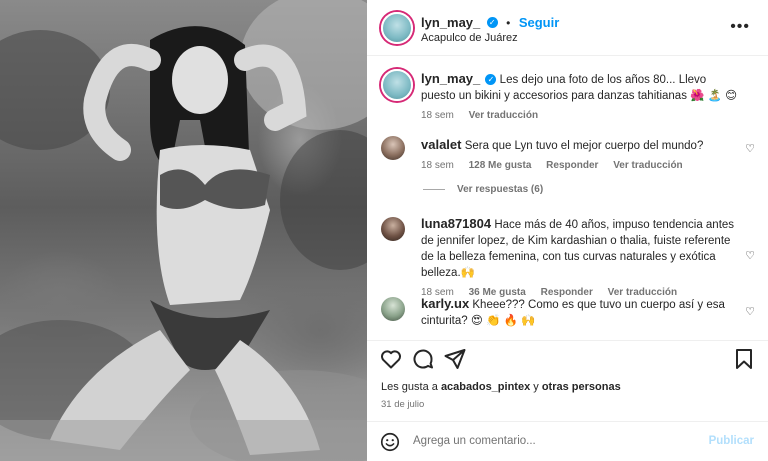  Describe the element at coordinates (423, 359) in the screenshot. I see `comment-bubble-icon` at that location.